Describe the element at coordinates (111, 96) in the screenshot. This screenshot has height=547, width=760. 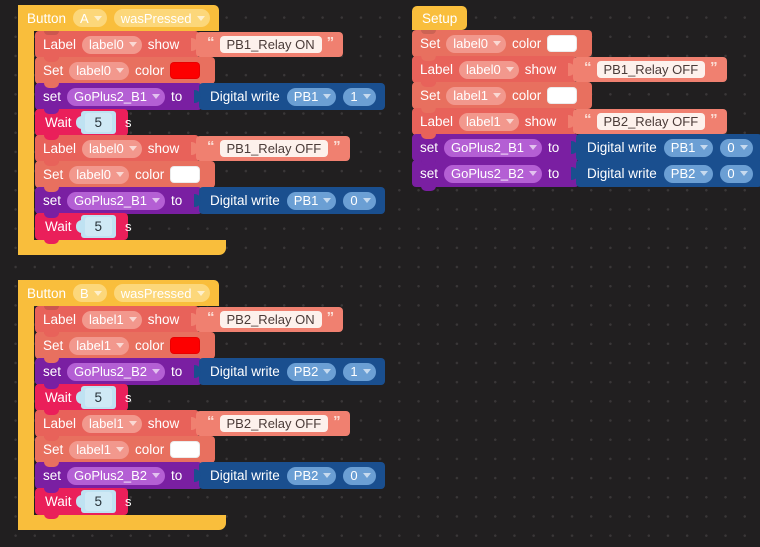
I see `variable-selector-text: GoPlus2_B1` at that location.